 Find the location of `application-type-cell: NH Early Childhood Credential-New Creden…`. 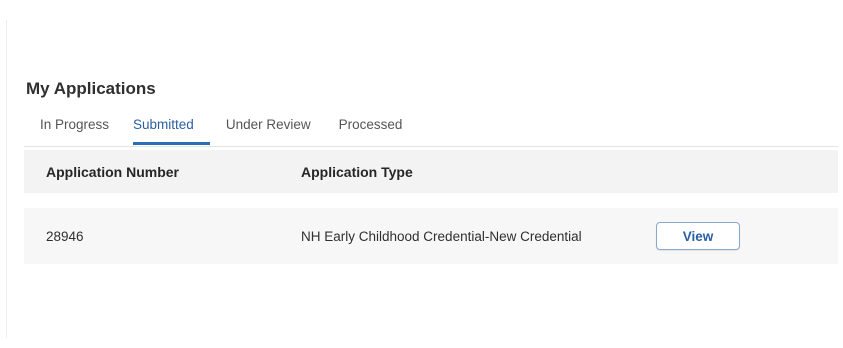

application-type-cell: NH Early Childhood Credential-New Creden… is located at coordinates (441, 236).